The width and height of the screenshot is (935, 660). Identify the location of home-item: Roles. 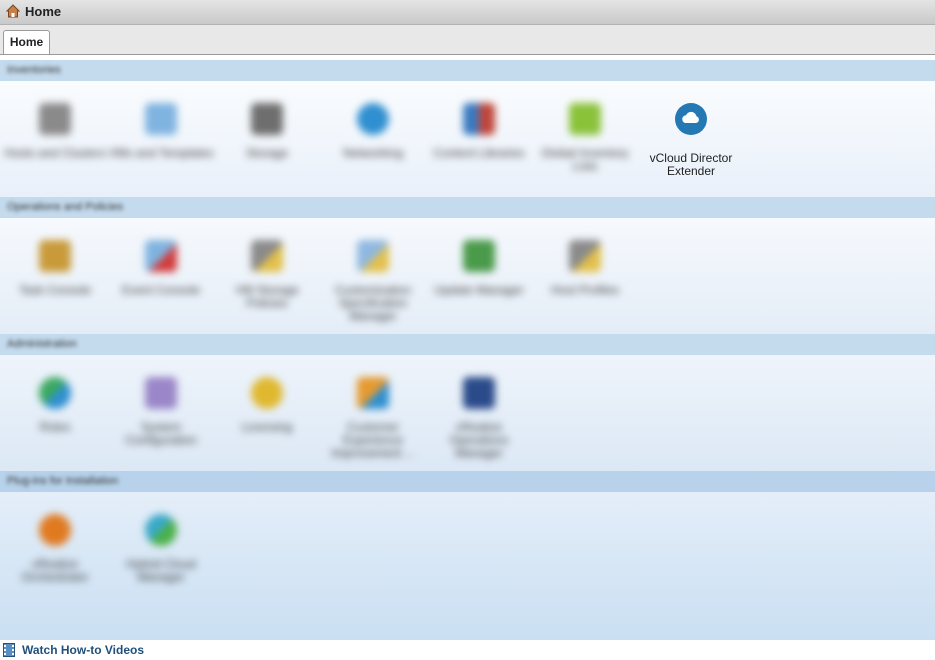
(55, 405).